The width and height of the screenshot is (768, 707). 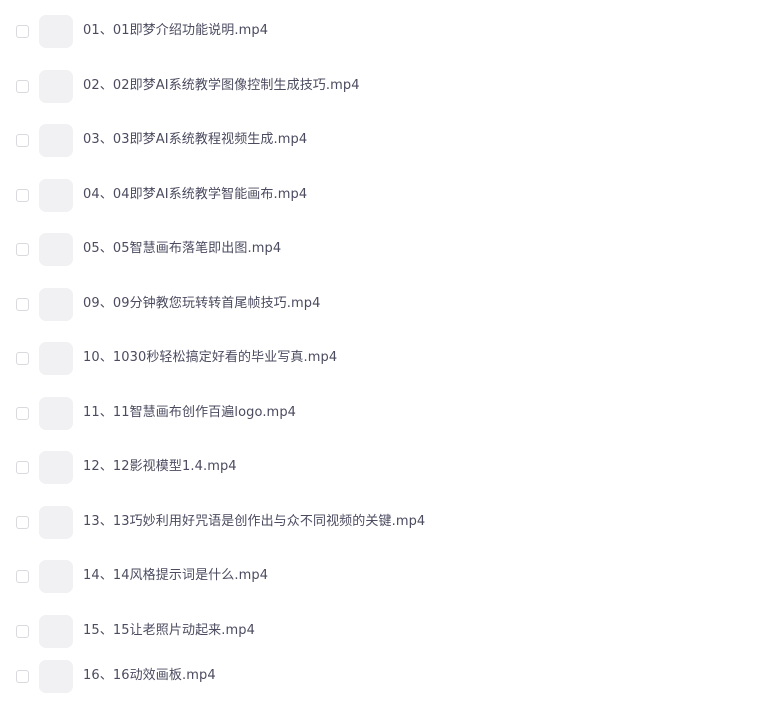 What do you see at coordinates (384, 578) in the screenshot?
I see `file-row: 14、14风格提示词是什么.mp4` at bounding box center [384, 578].